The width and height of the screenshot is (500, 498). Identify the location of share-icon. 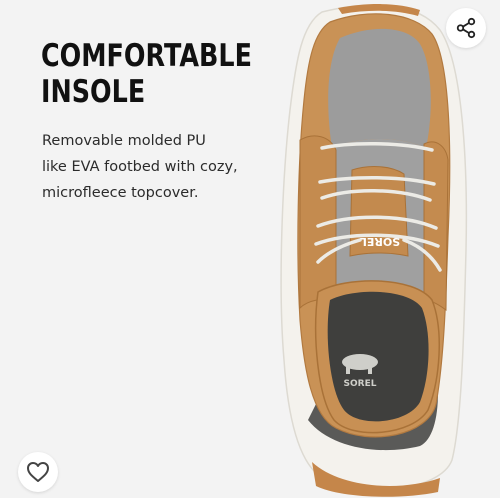
(466, 28).